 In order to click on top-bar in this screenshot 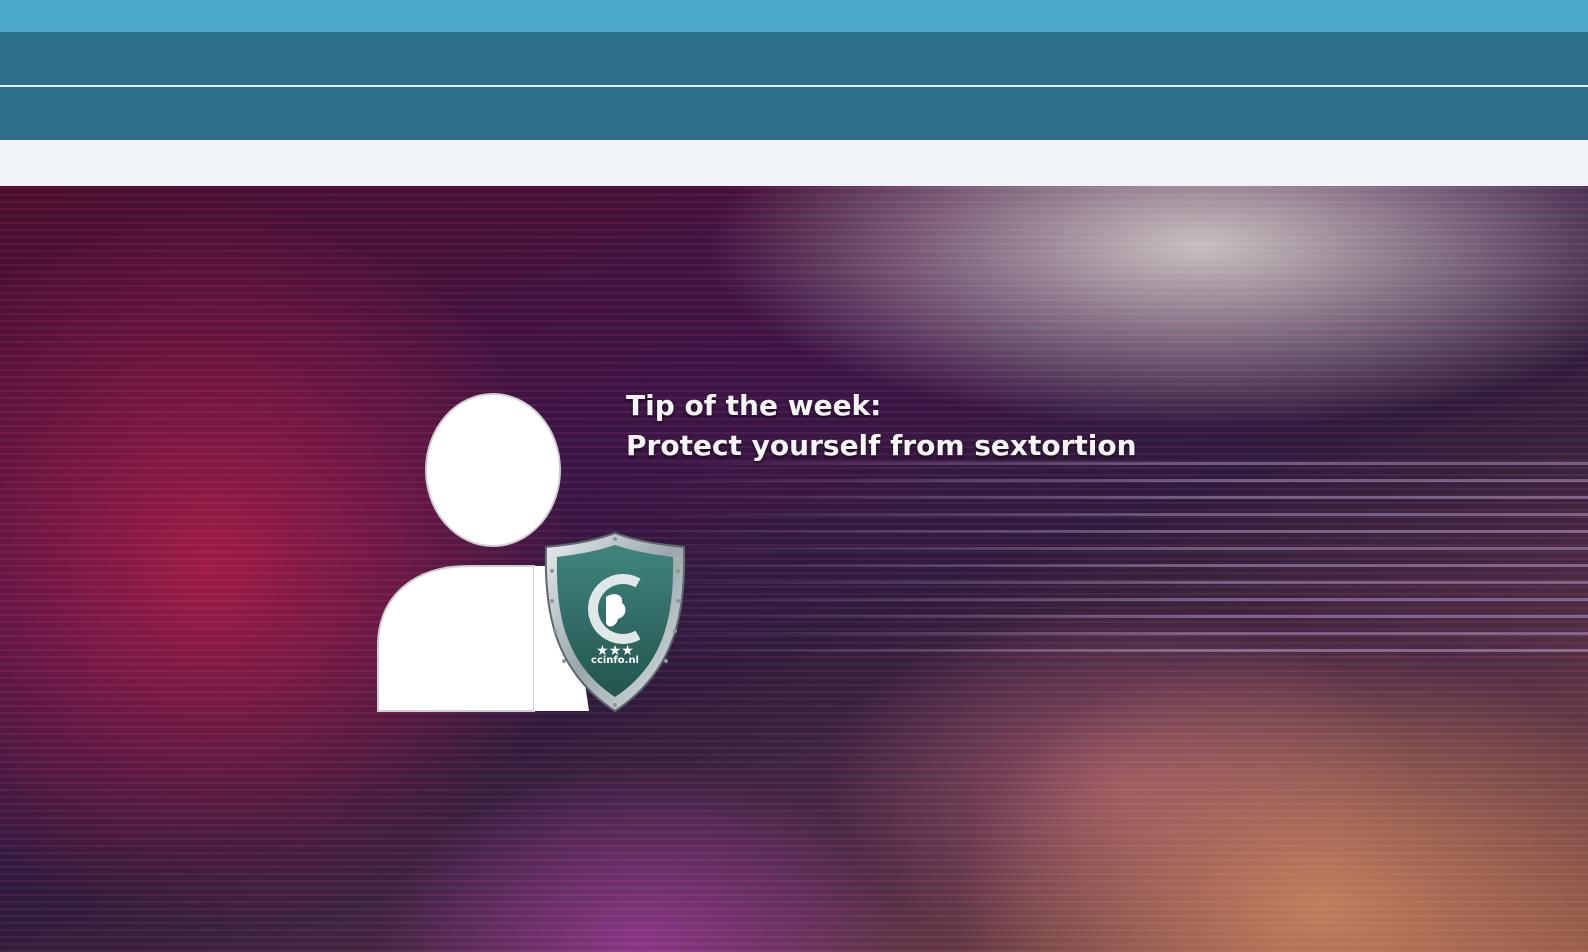, I will do `click(794, 16)`.